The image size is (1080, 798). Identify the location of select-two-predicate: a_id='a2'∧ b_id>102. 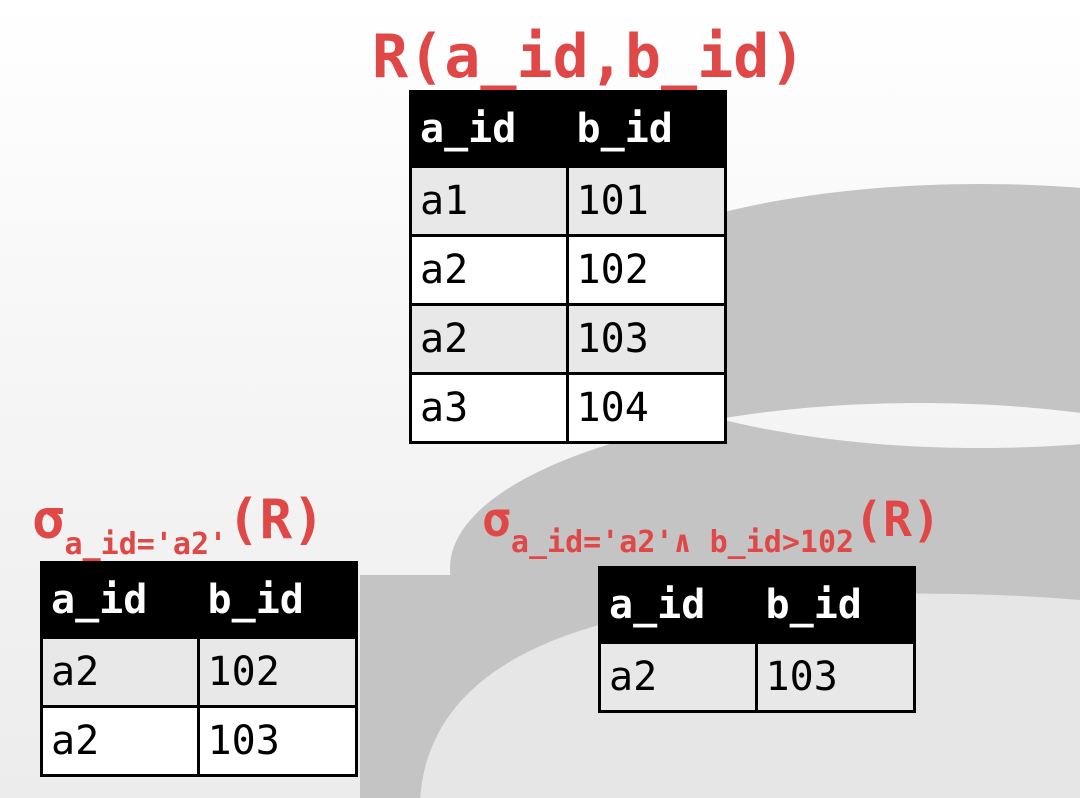
(682, 542).